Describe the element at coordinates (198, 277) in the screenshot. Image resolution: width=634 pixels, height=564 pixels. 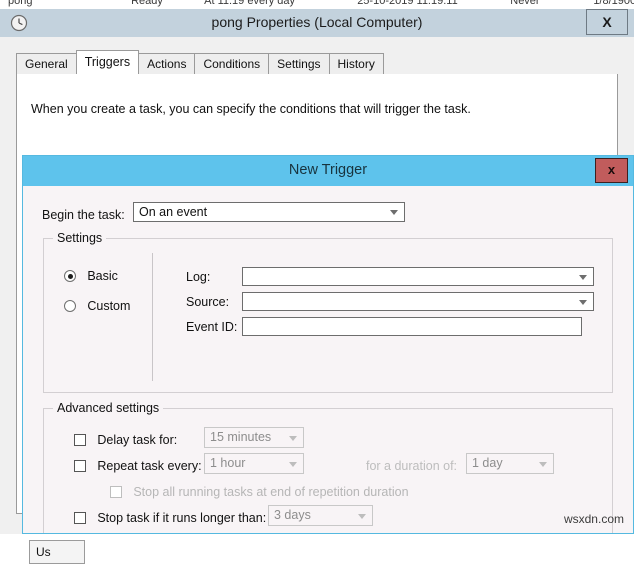
I see `log-label: Log:` at that location.